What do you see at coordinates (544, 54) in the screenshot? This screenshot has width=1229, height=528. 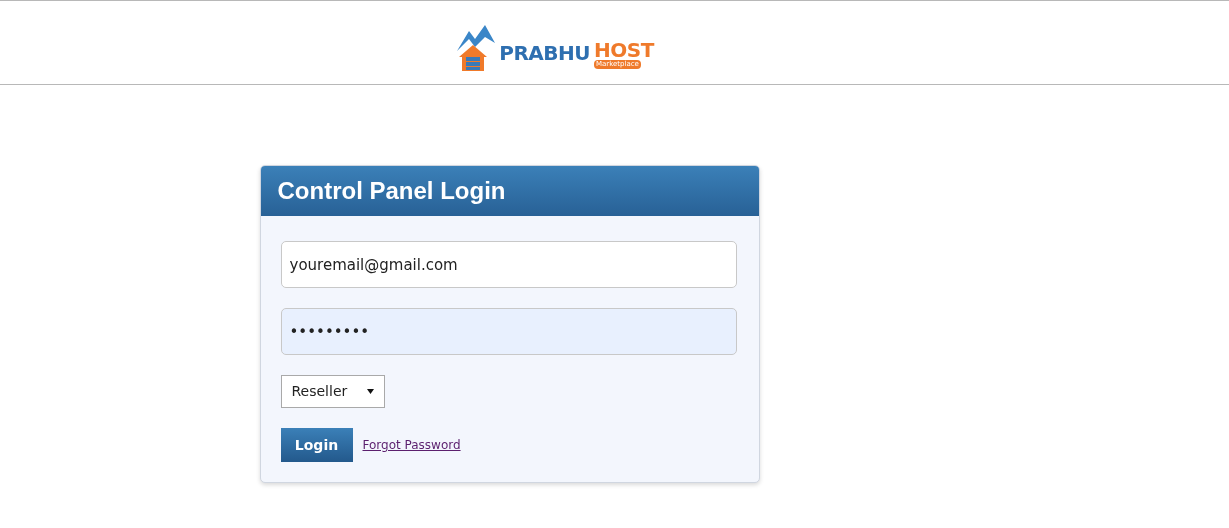 I see `logo-wordmark: PRABHU` at bounding box center [544, 54].